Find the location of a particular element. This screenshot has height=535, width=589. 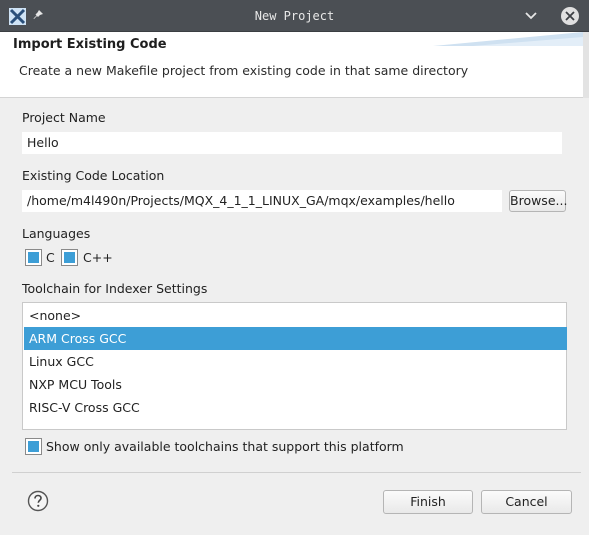

footer-separator is located at coordinates (296, 472).